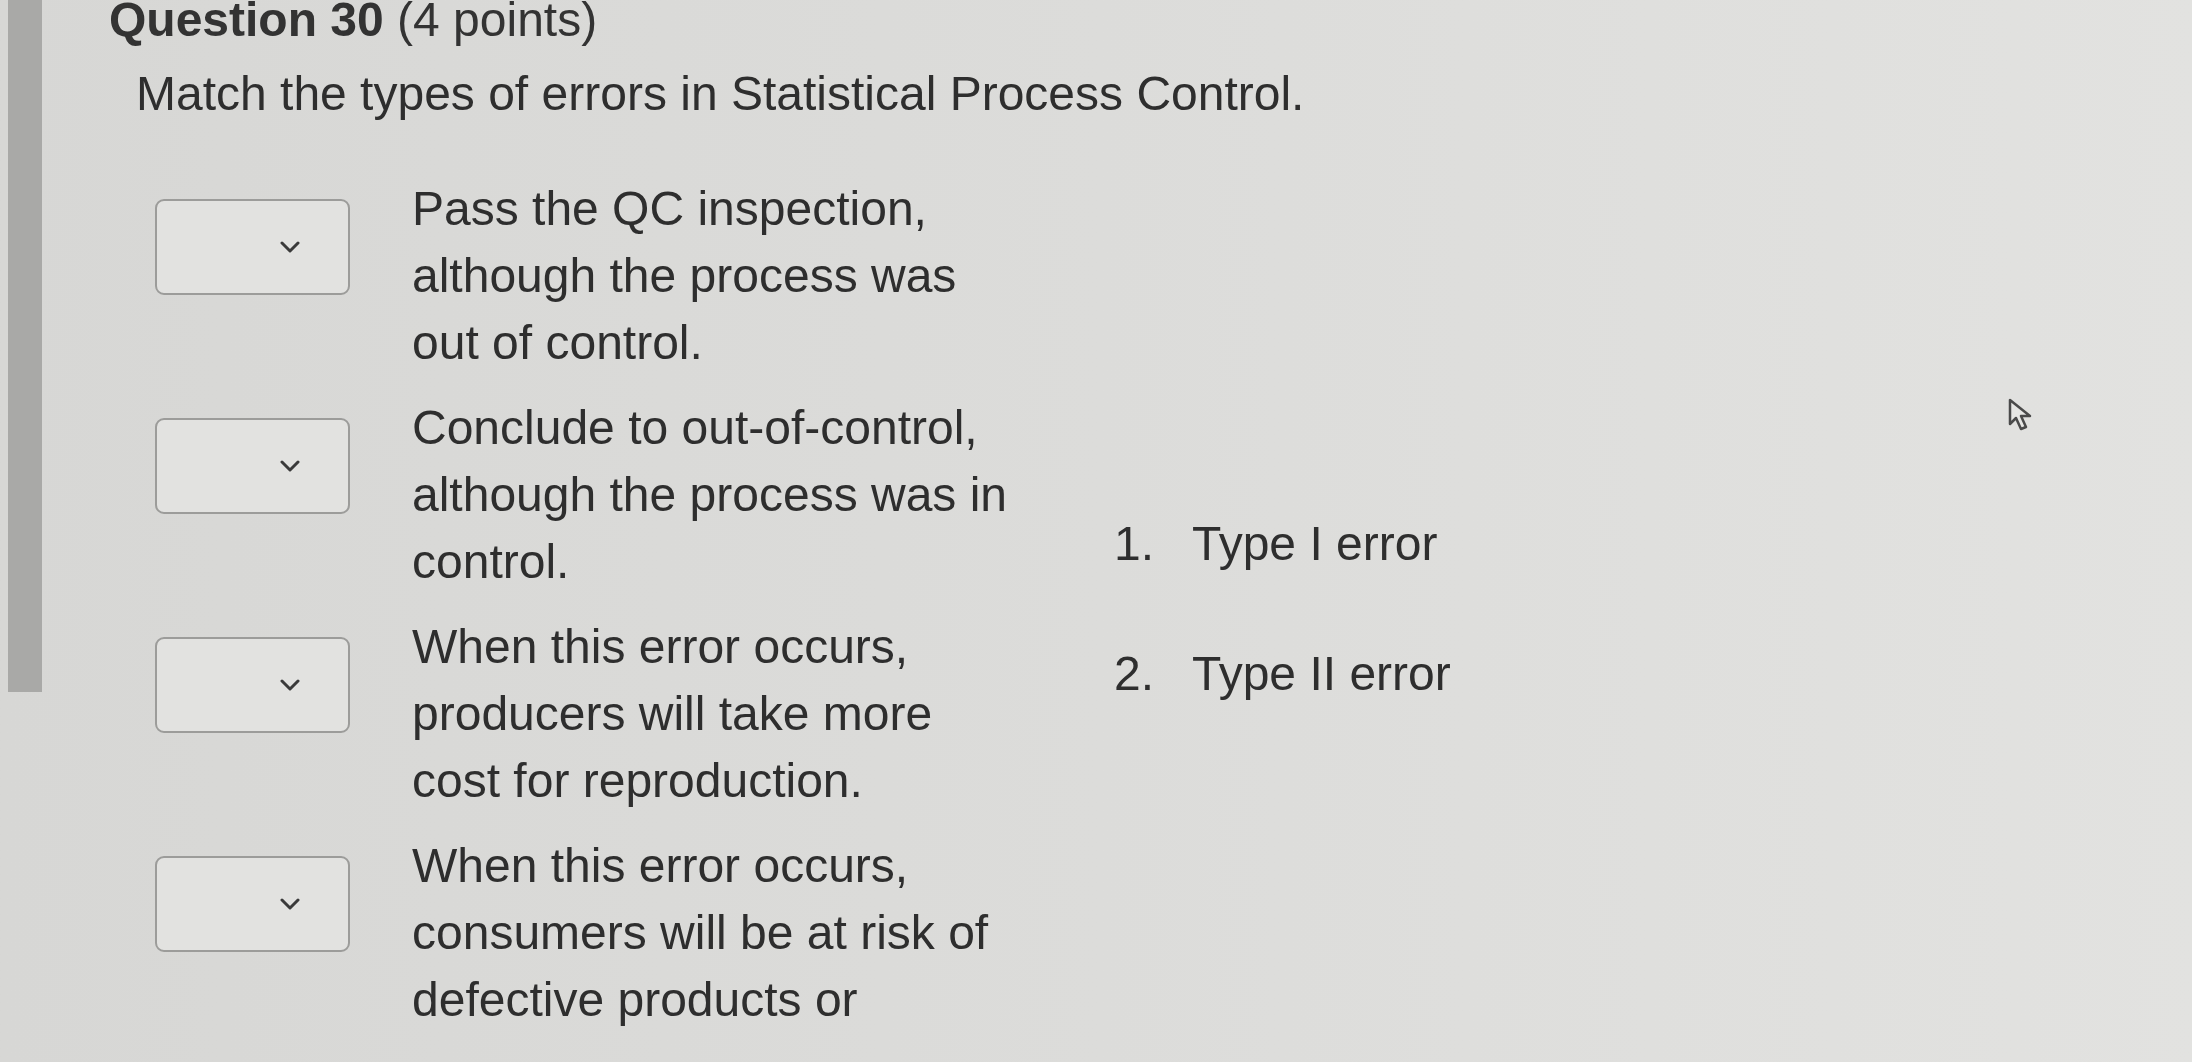 The image size is (2192, 1062). Describe the element at coordinates (1315, 544) in the screenshot. I see `choice-label: Type I error` at that location.